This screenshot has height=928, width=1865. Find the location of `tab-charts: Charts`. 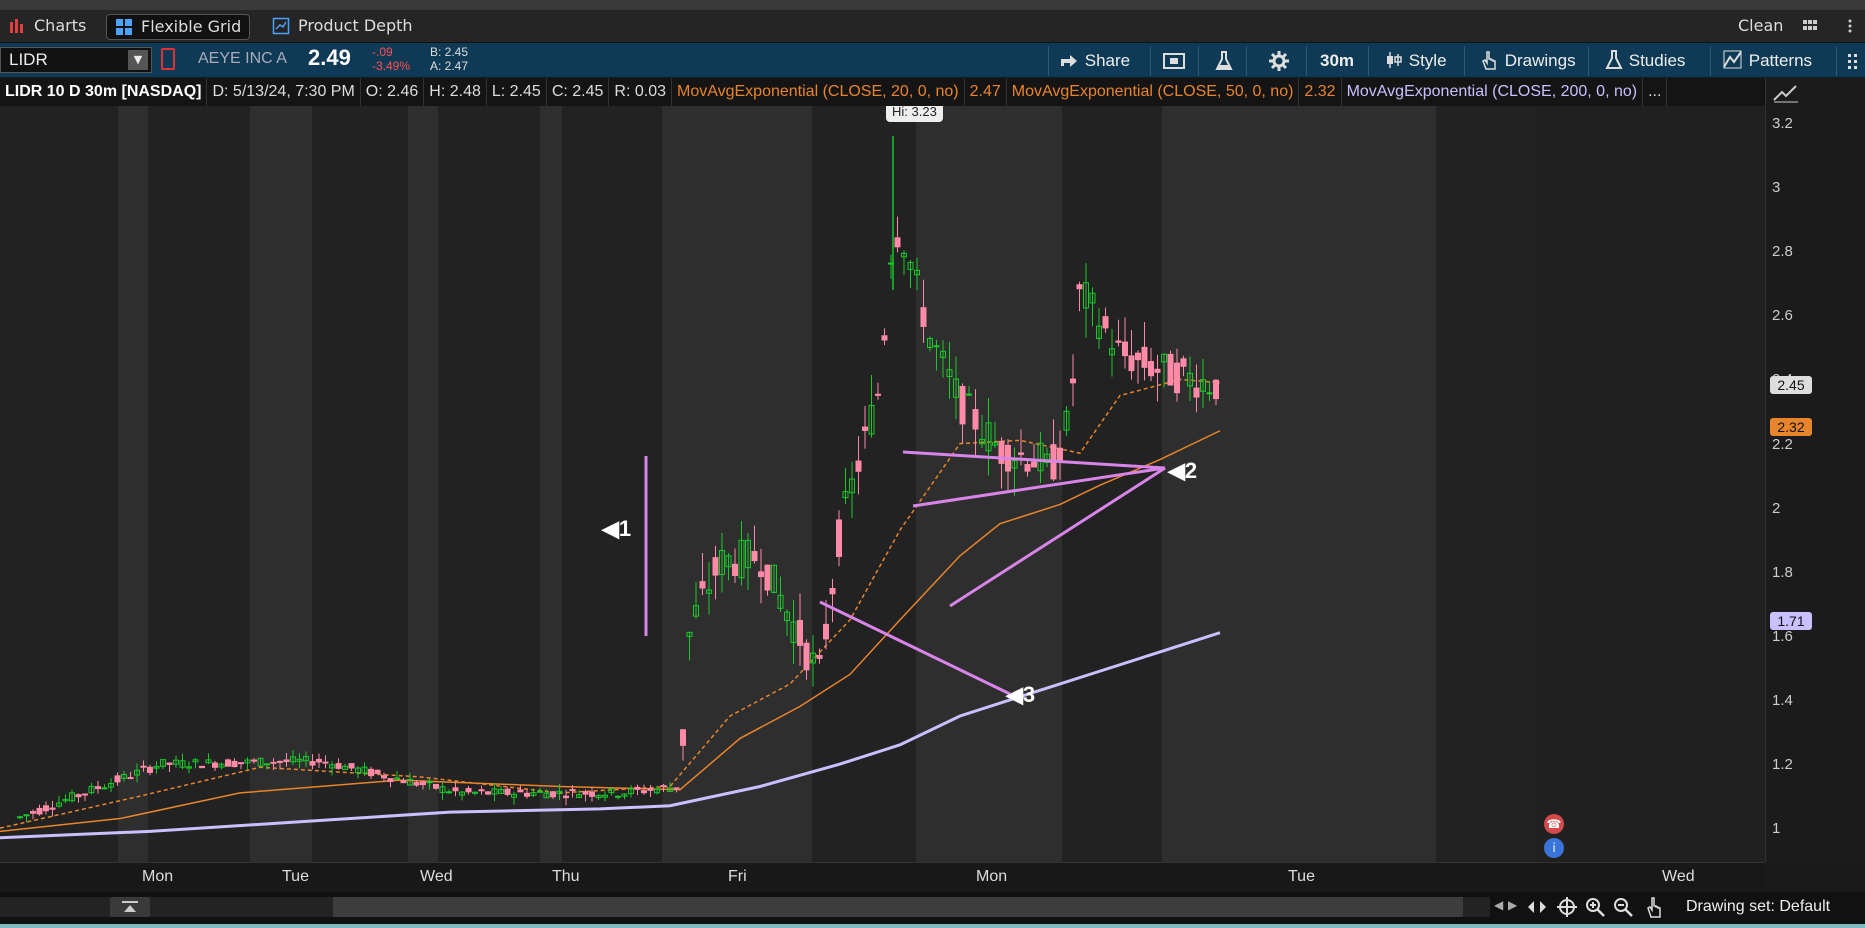

tab-charts: Charts is located at coordinates (47, 26).